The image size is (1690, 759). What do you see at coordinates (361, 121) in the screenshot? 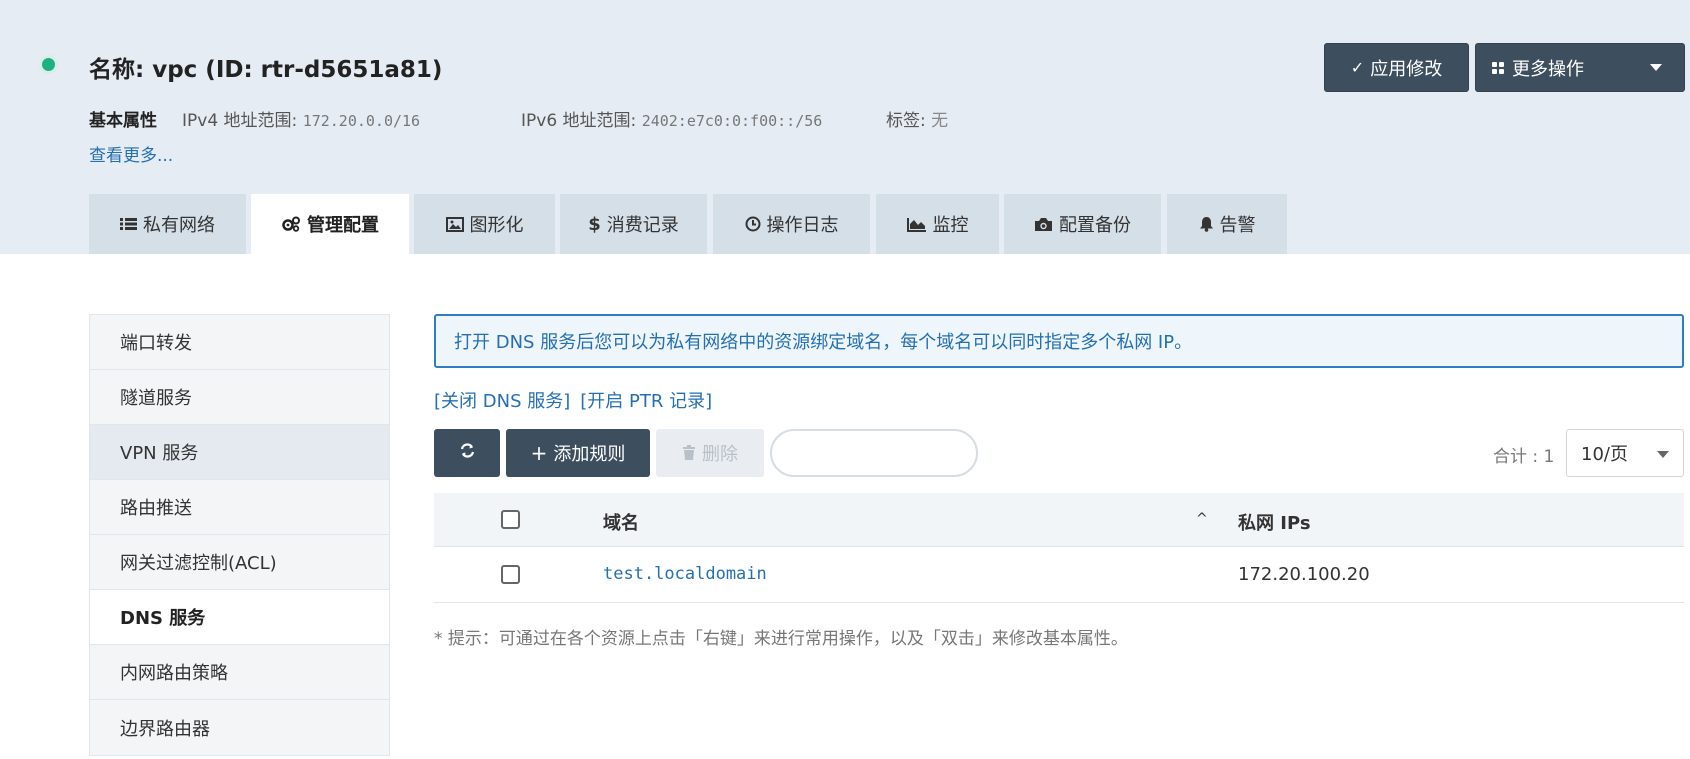
I see `ipv4-range-value: 172.20.0.0/16` at bounding box center [361, 121].